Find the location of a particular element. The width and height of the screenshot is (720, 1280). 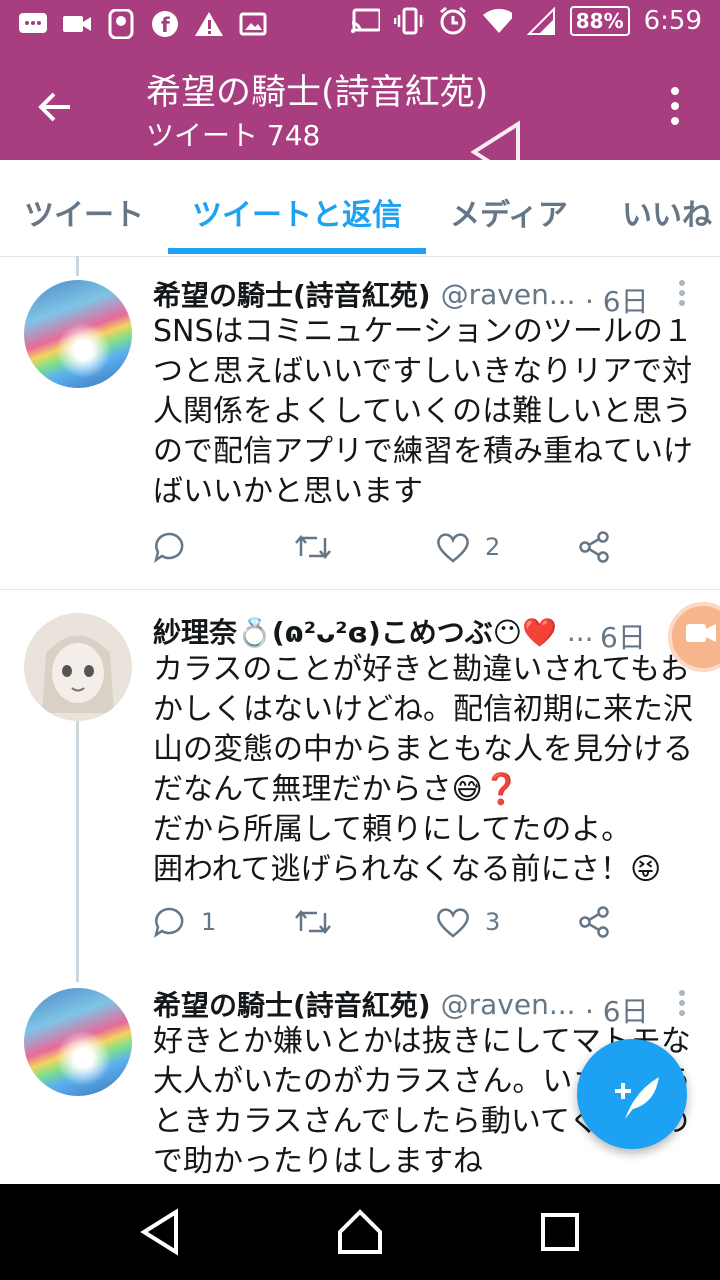

reply-count: 1 is located at coordinates (209, 922).